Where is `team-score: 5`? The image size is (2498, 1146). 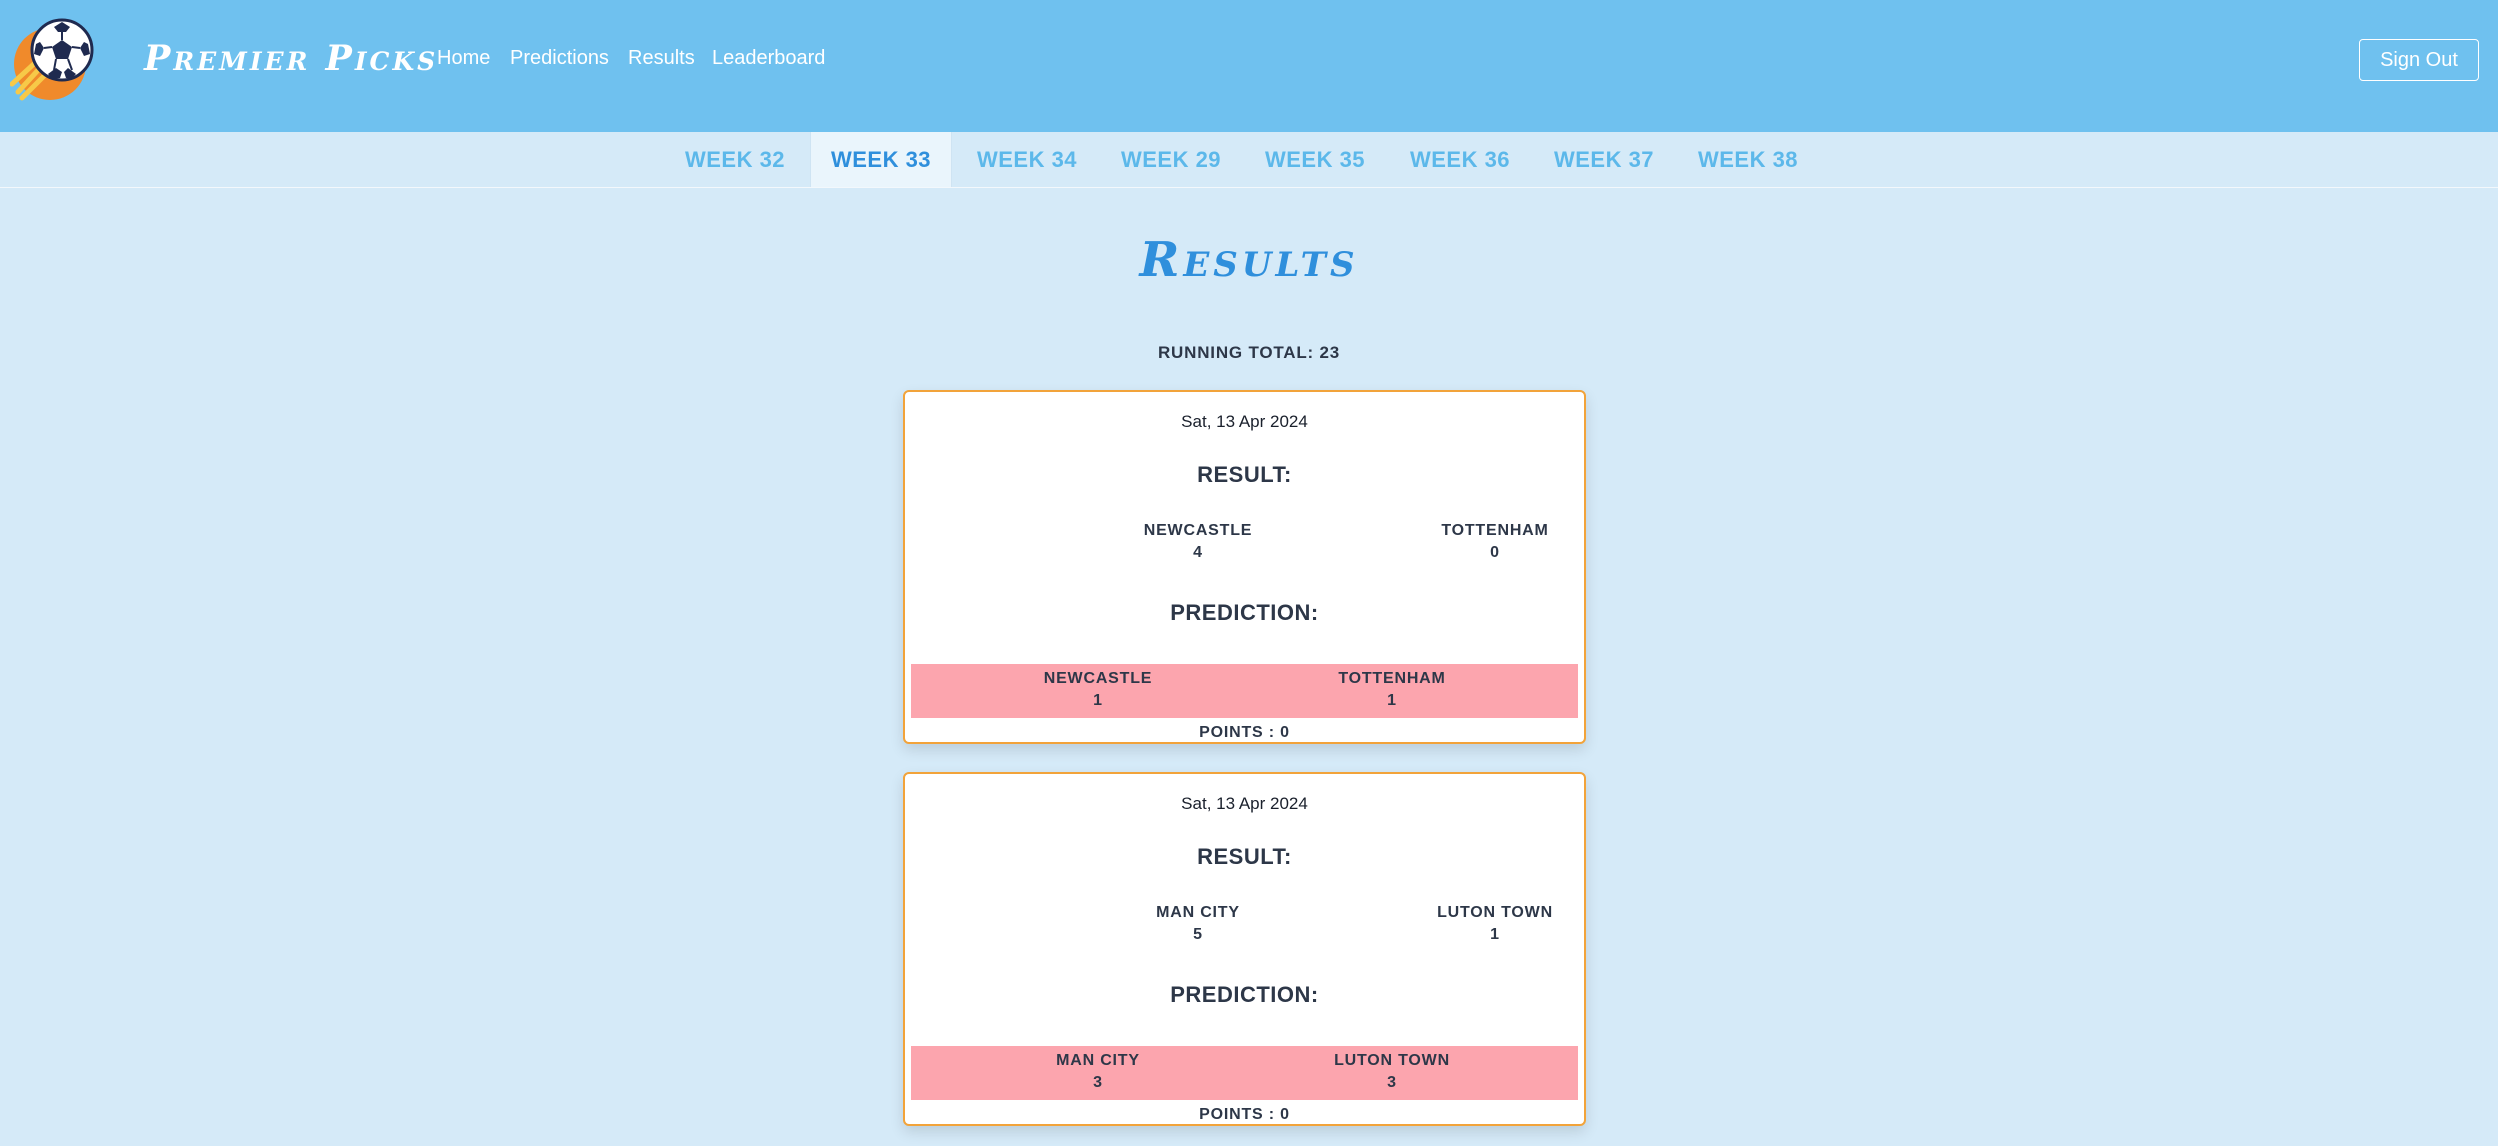 team-score: 5 is located at coordinates (1198, 934).